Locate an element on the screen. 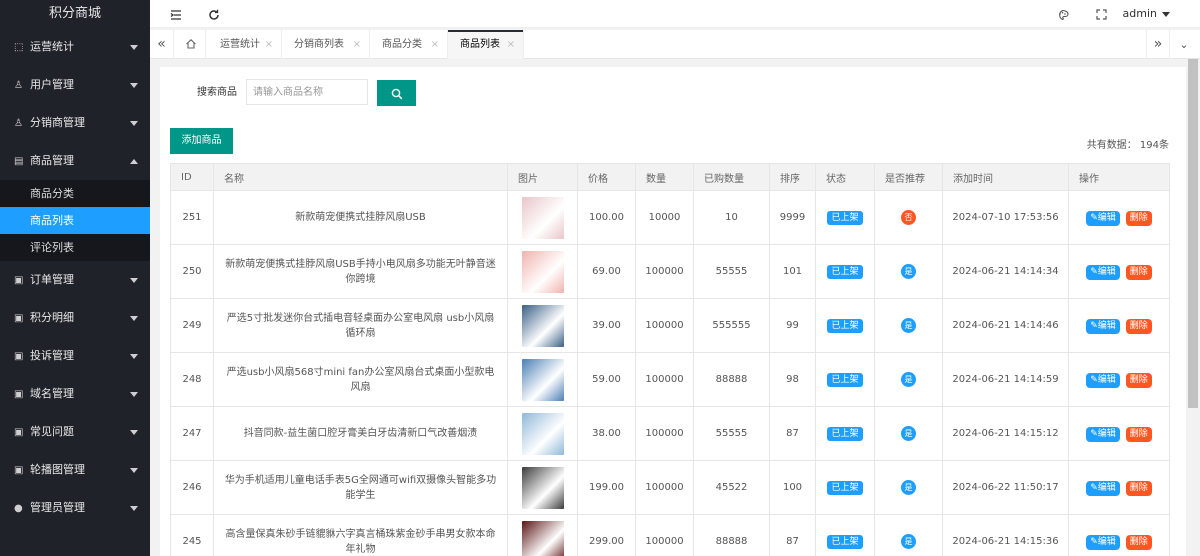 Image resolution: width=1200 pixels, height=556 pixels. user-menu: admin is located at coordinates (1146, 14).